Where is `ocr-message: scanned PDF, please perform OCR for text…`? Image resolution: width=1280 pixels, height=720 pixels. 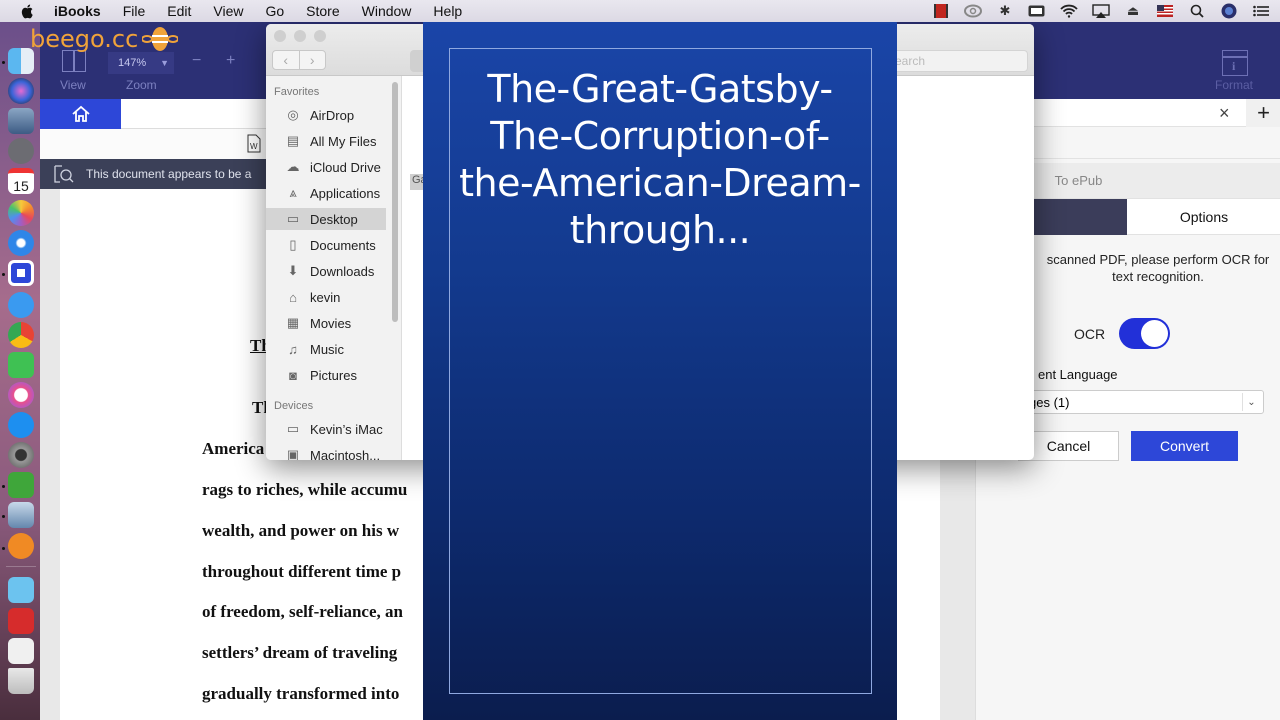
ocr-message: scanned PDF, please perform OCR for text… is located at coordinates (1158, 268).